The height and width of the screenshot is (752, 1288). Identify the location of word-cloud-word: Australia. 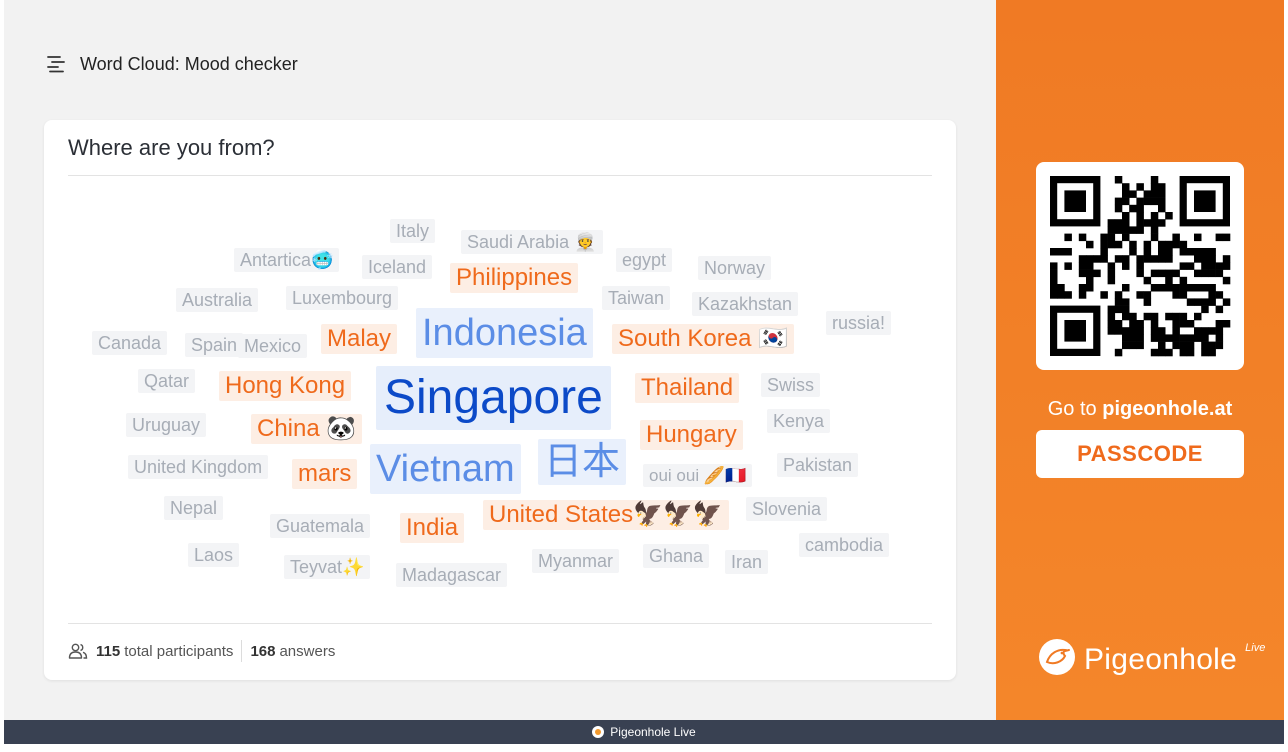
(217, 300).